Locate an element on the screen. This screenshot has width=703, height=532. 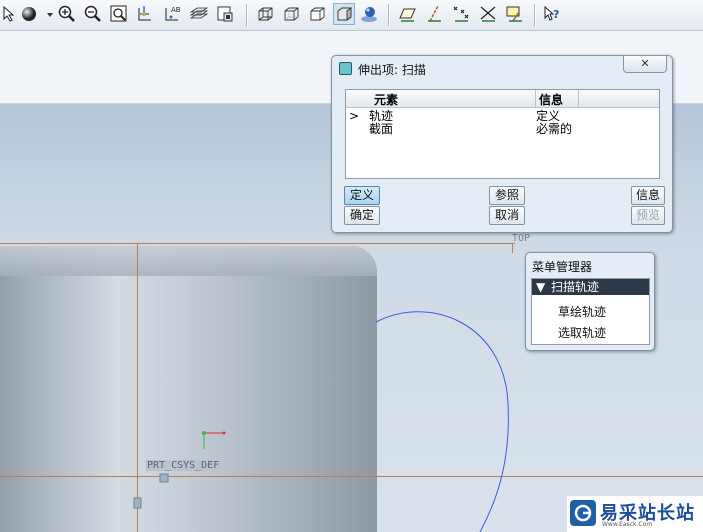
define-button: 定义 is located at coordinates (362, 195).